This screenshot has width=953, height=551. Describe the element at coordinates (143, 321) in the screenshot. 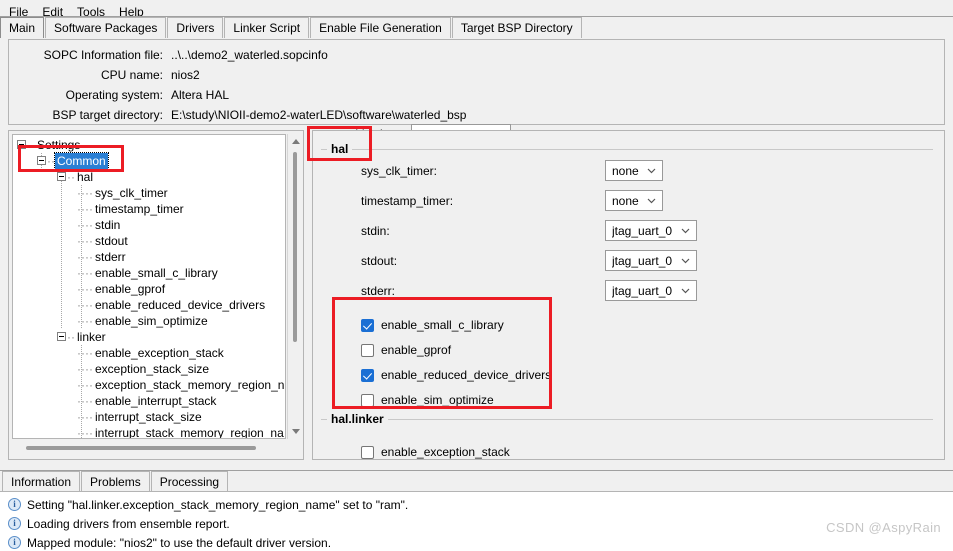

I see `tree-node-enable-sim-optimize: ···· enable_sim_optimize` at that location.